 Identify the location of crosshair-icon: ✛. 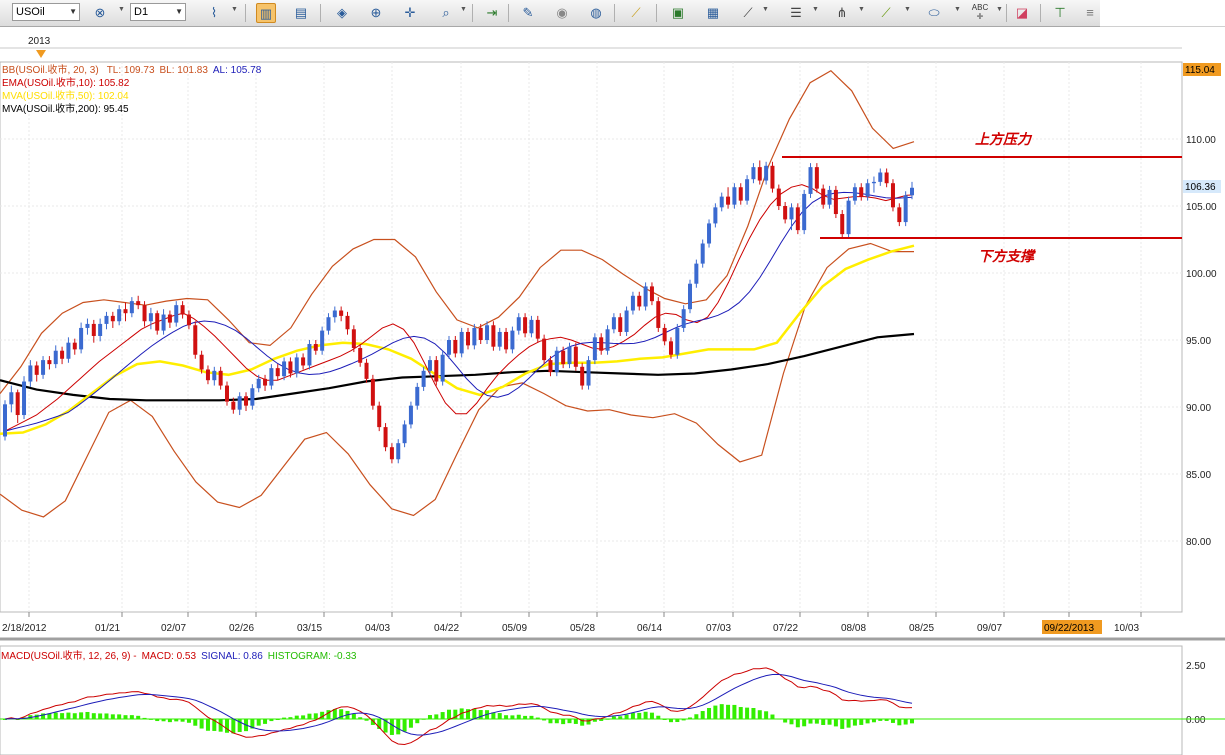
(410, 13).